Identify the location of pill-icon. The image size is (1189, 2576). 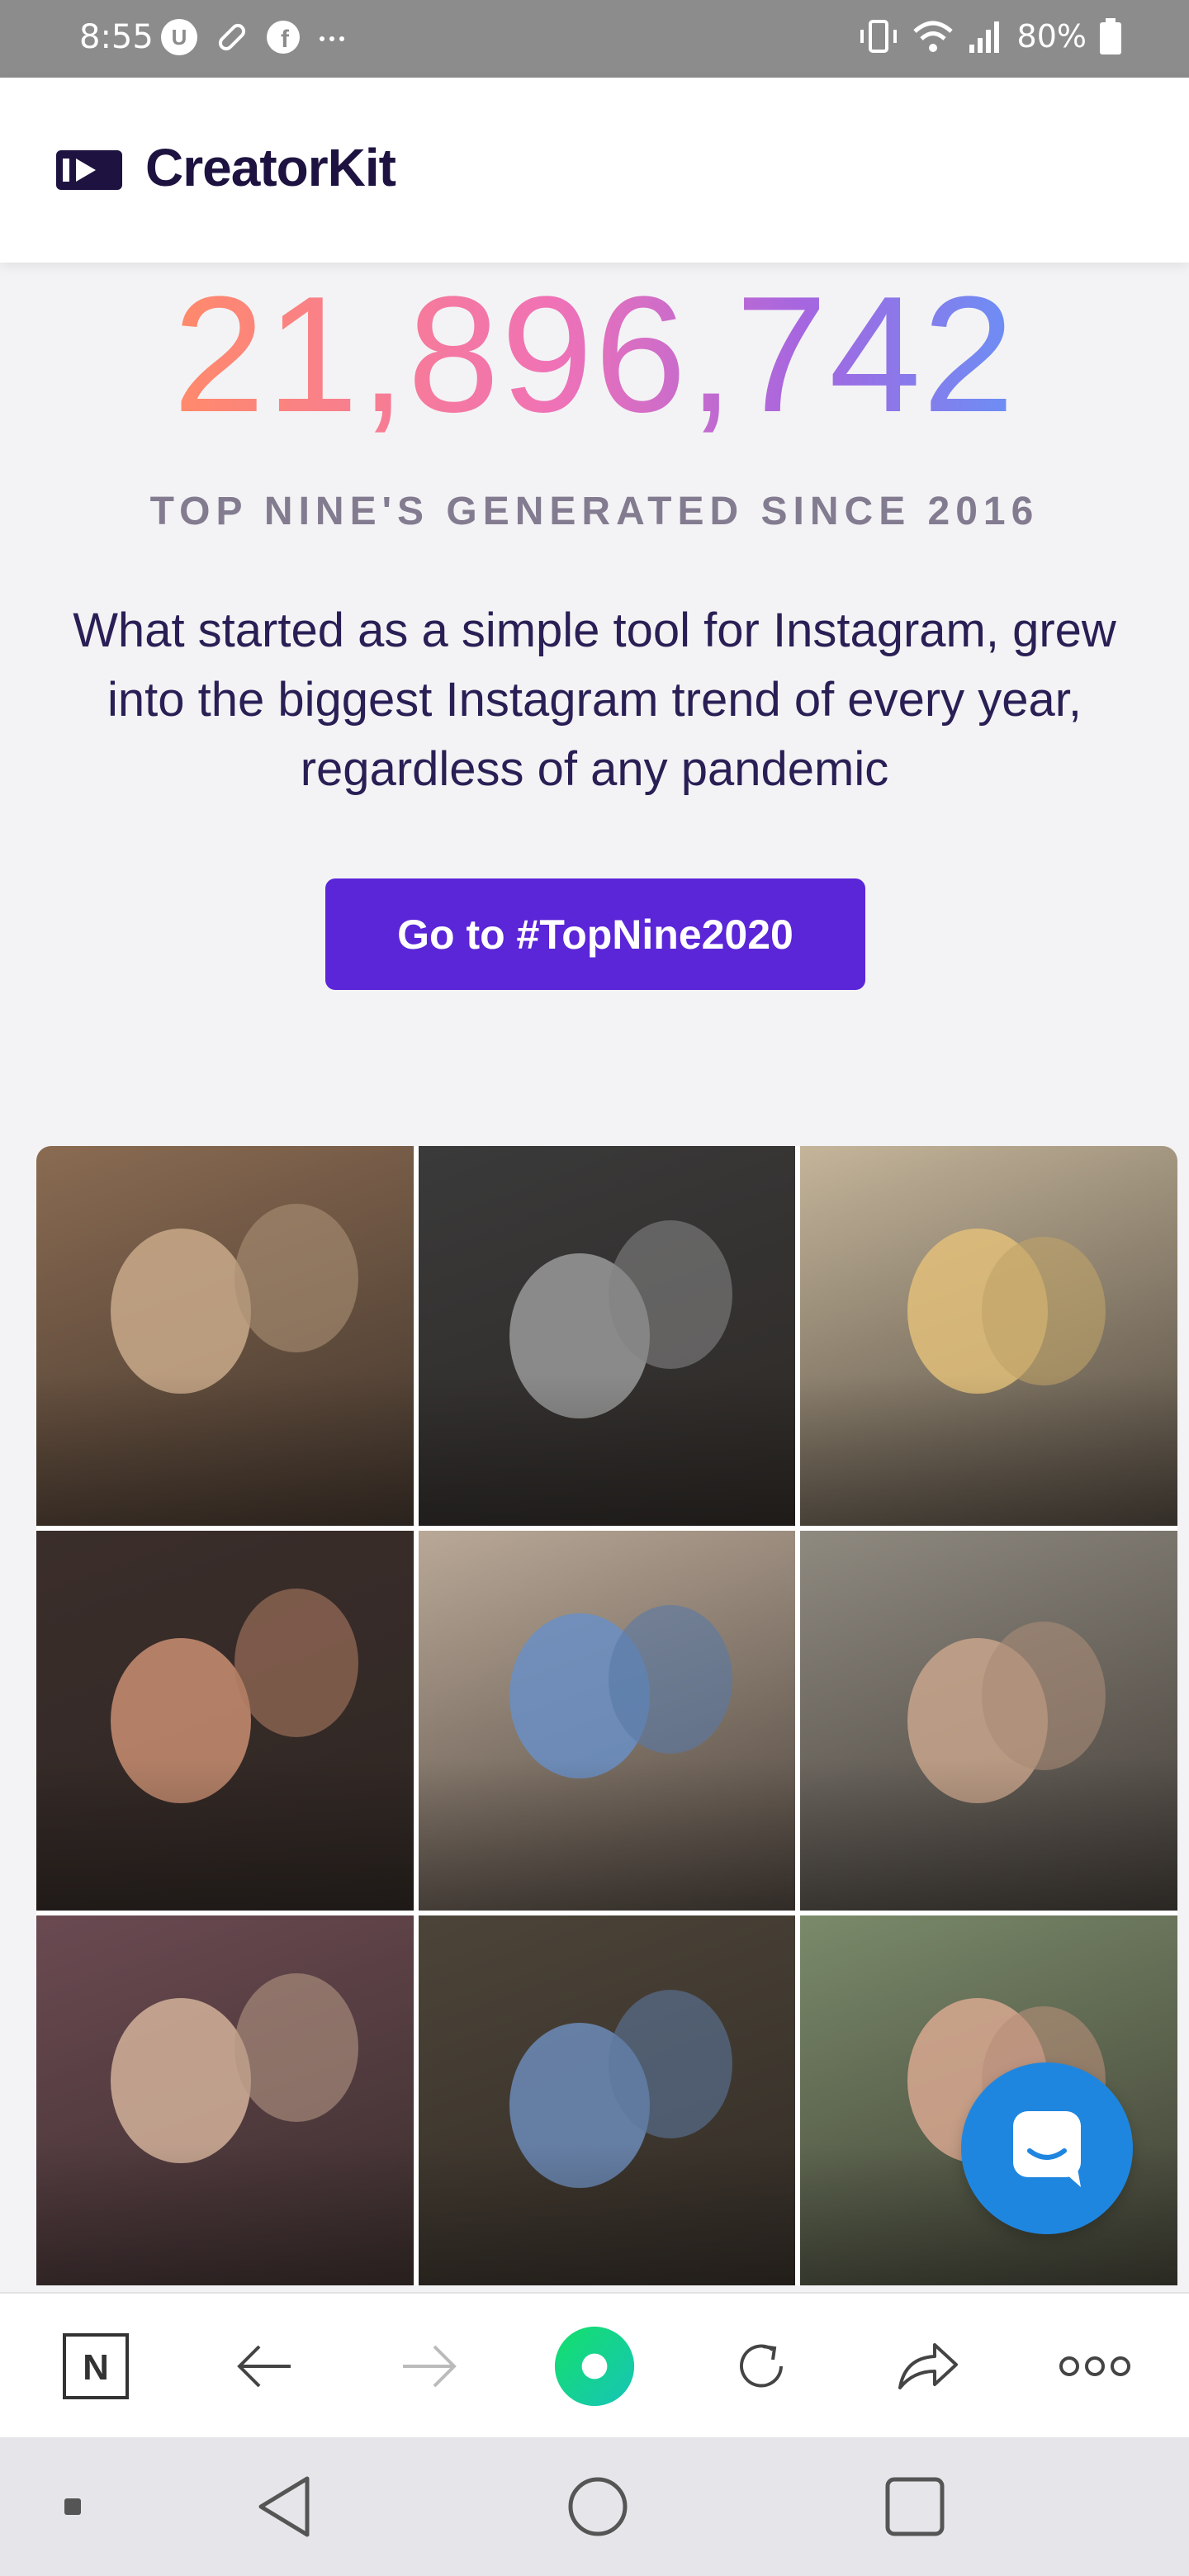
(232, 37).